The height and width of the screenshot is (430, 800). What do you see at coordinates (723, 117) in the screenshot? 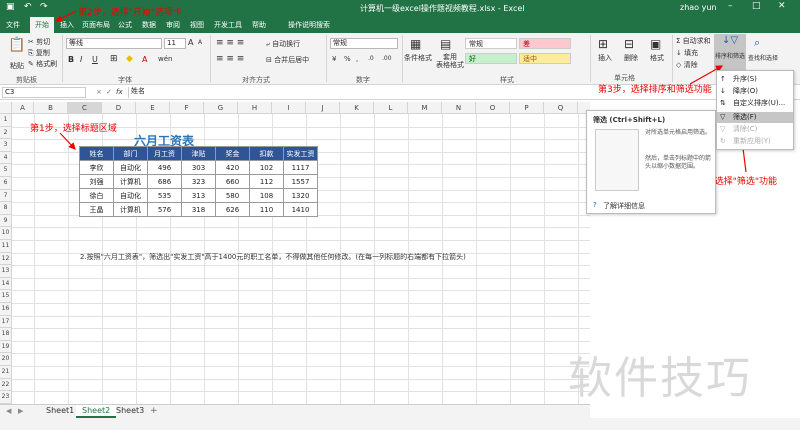
I see `filter-icon: ▽` at bounding box center [723, 117].